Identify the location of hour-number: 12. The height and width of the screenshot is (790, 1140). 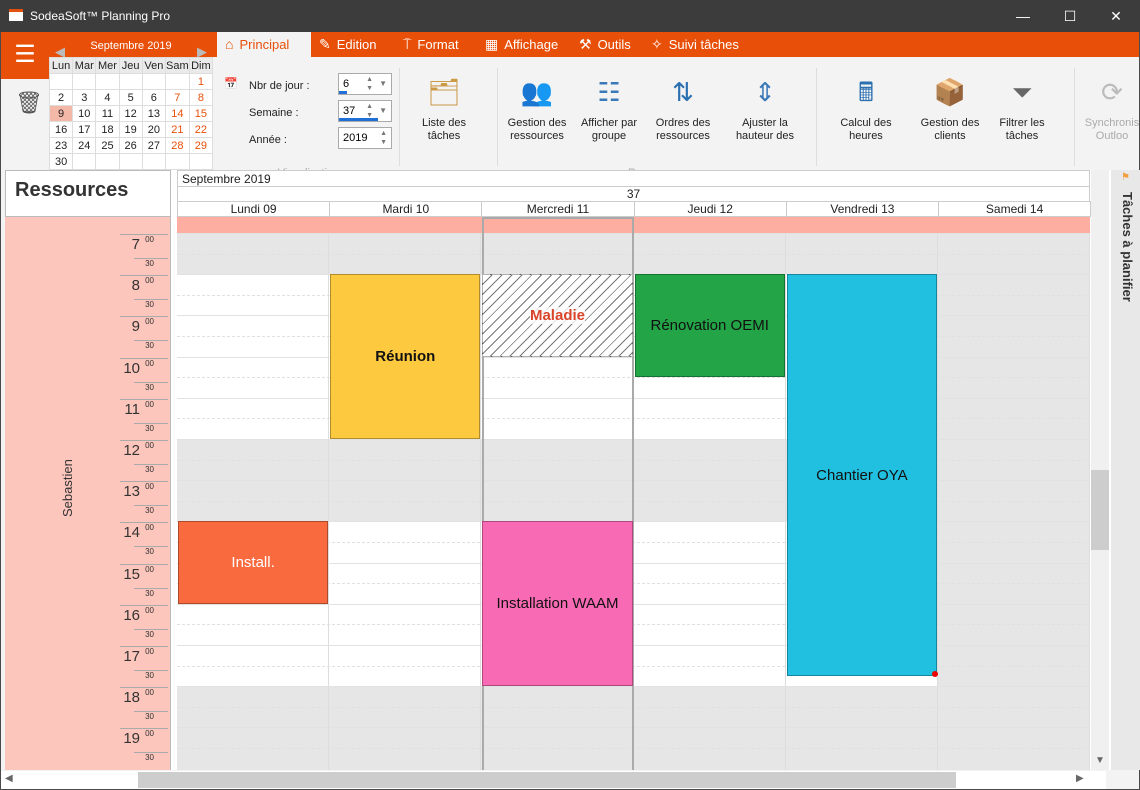
(131, 450).